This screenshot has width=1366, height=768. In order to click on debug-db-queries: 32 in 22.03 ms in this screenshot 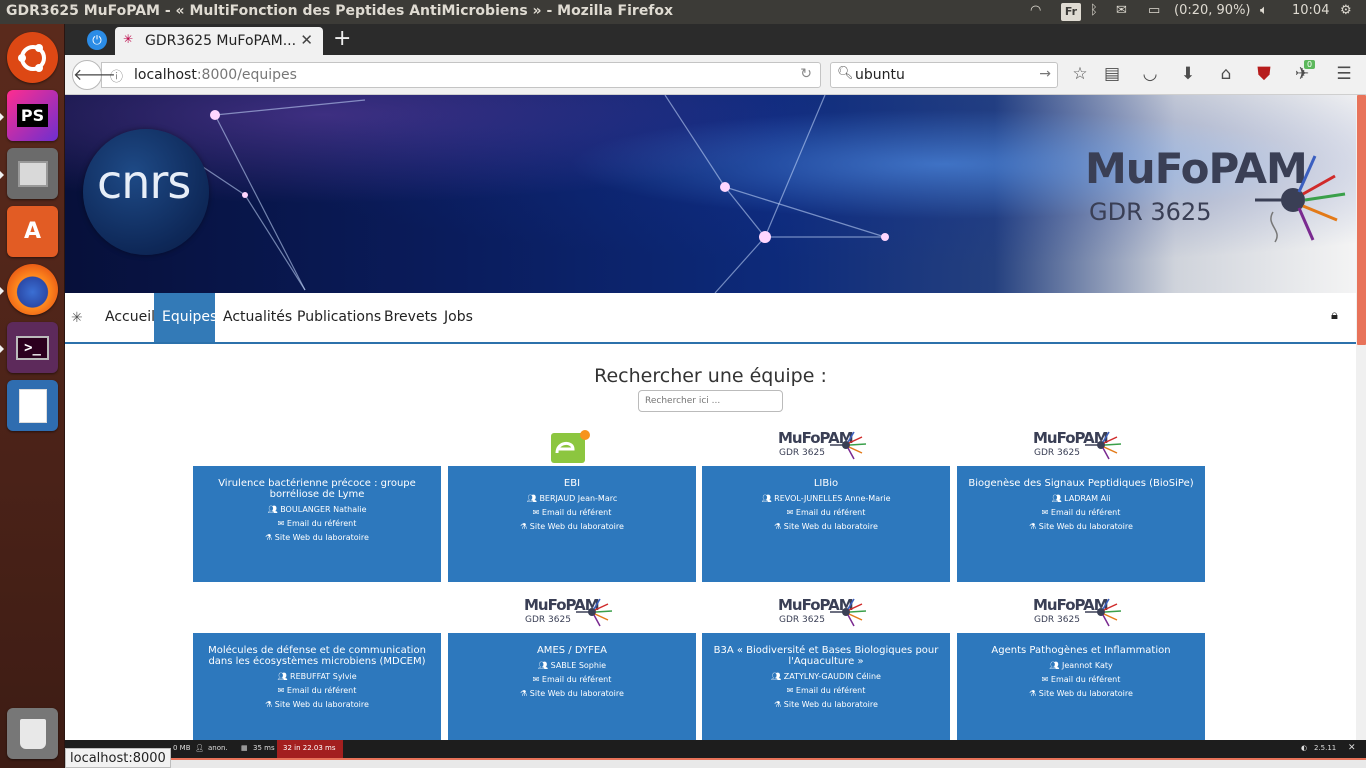, I will do `click(309, 748)`.